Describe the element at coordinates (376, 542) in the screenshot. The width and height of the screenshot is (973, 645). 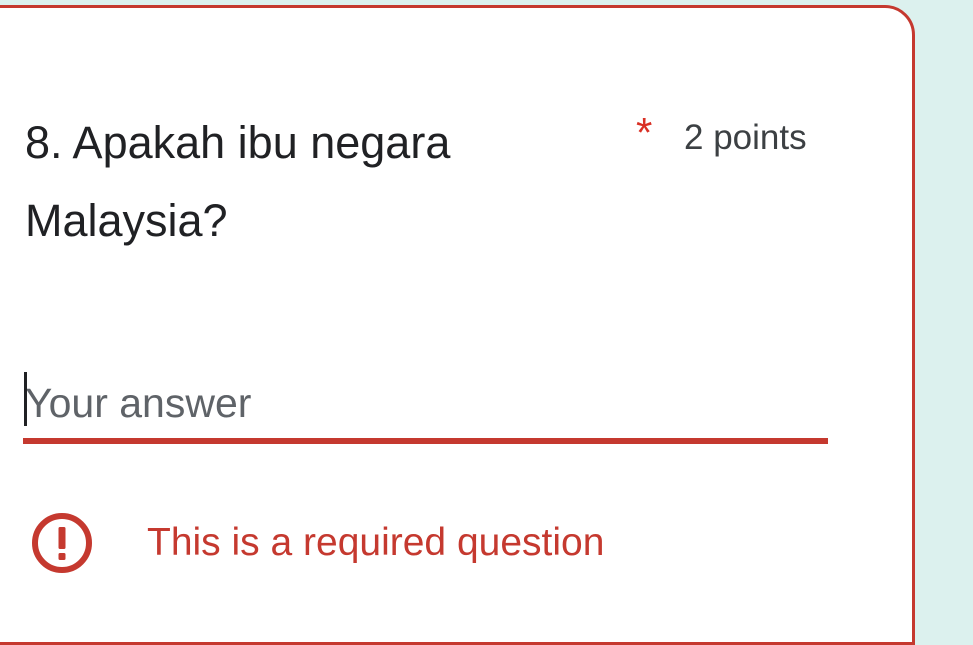
I see `validation-message: This is a required question` at that location.